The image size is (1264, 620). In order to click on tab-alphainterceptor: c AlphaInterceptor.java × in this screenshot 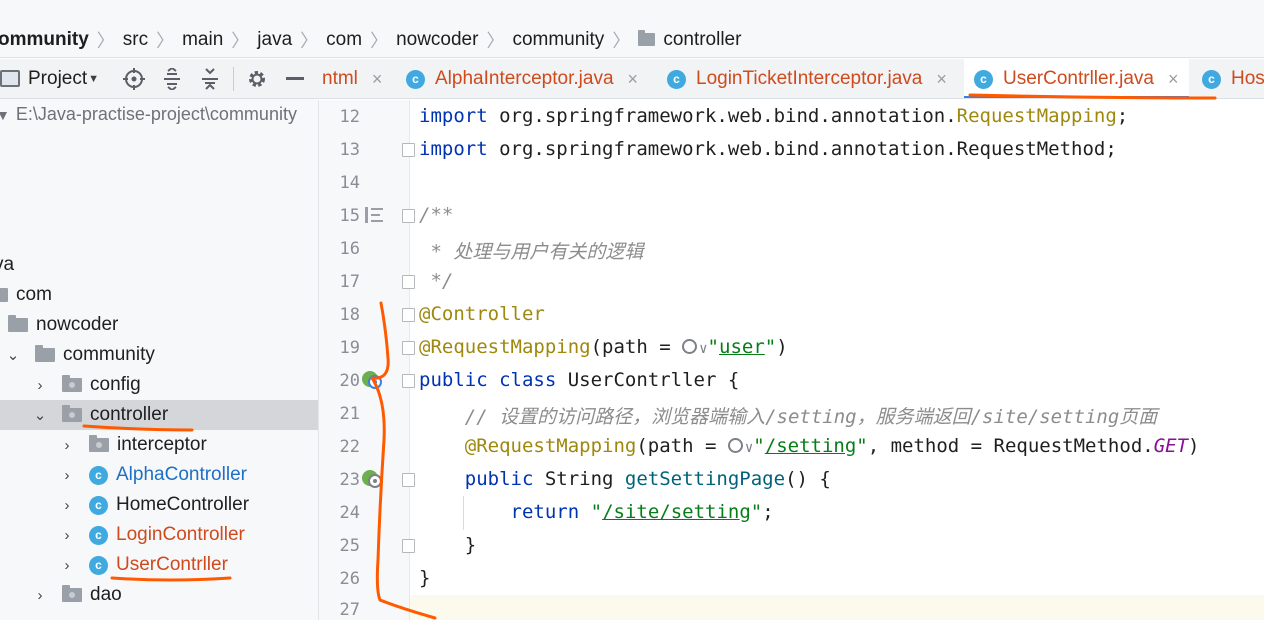, I will do `click(522, 78)`.